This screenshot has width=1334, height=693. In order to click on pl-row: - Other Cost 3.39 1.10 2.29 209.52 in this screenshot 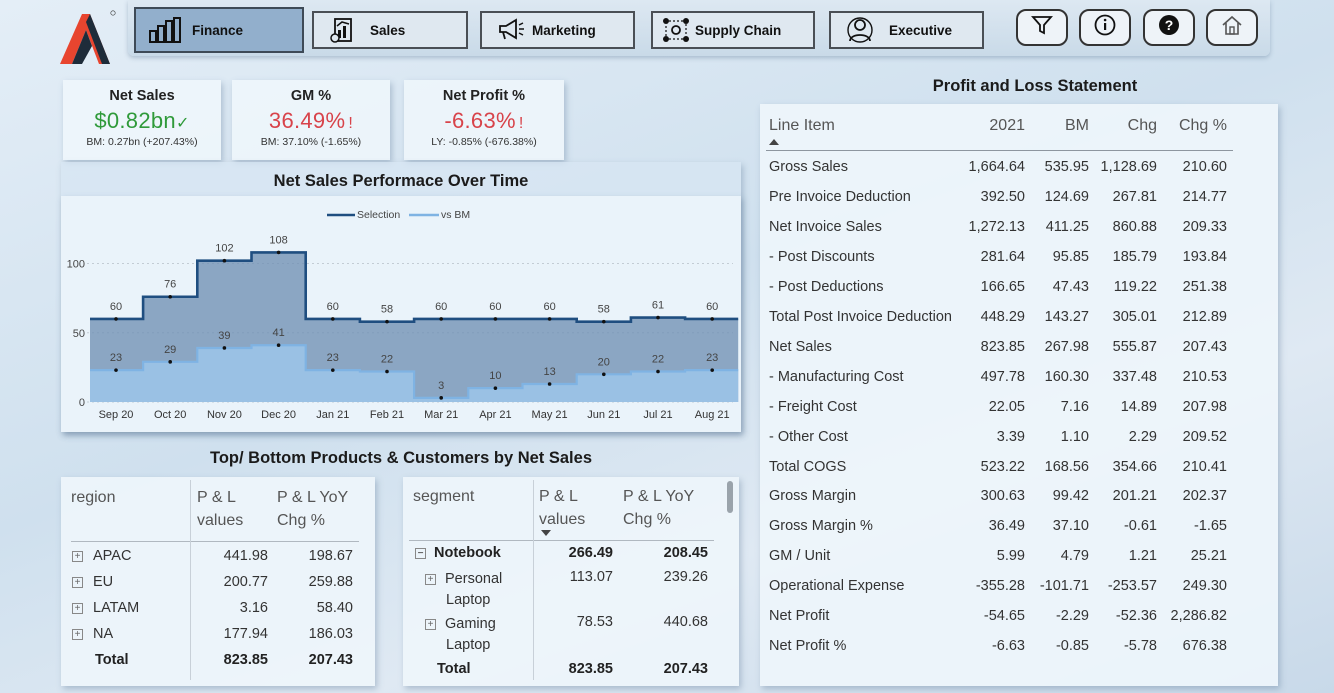, I will do `click(999, 440)`.